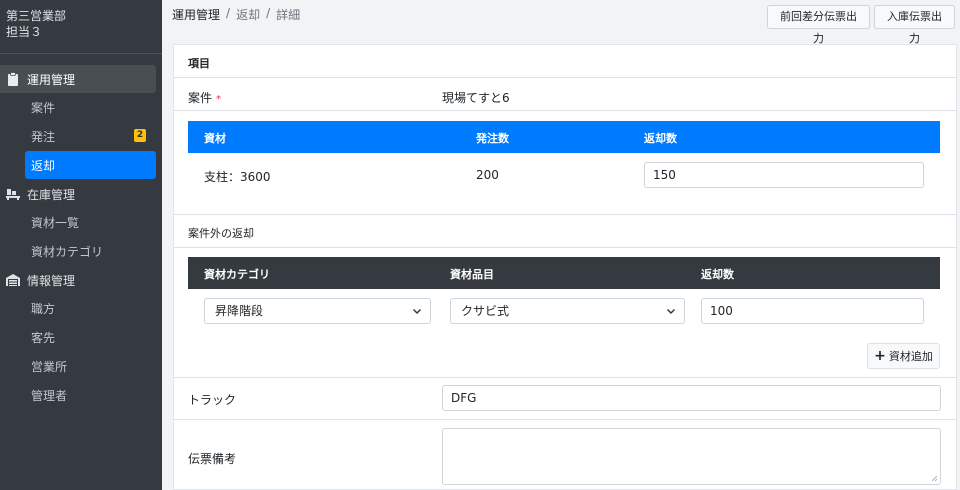 The height and width of the screenshot is (490, 960). What do you see at coordinates (90, 222) in the screenshot?
I see `sidebar-item-materials: 資材一覧` at bounding box center [90, 222].